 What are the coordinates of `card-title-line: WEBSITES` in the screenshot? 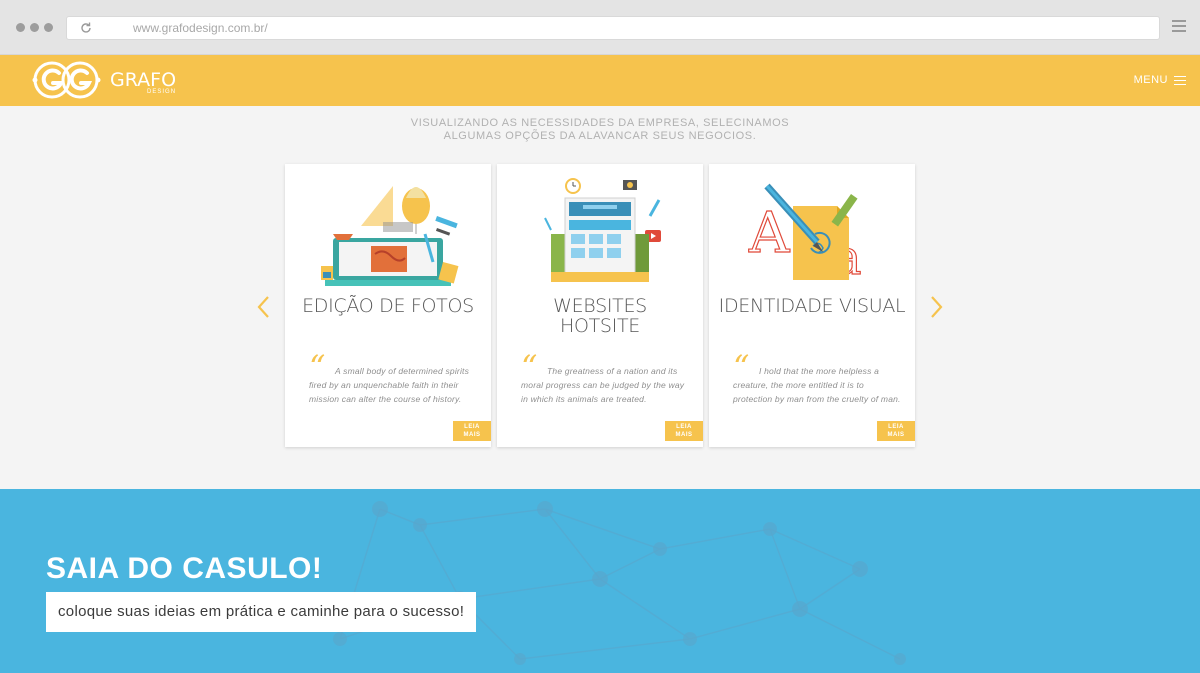 It's located at (600, 306).